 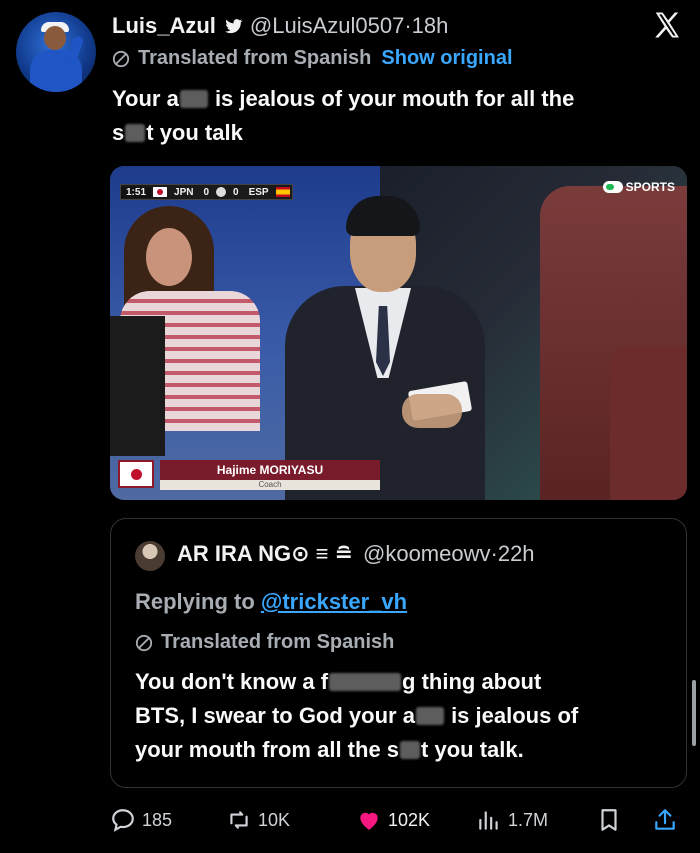 I want to click on share-icon, so click(x=665, y=819).